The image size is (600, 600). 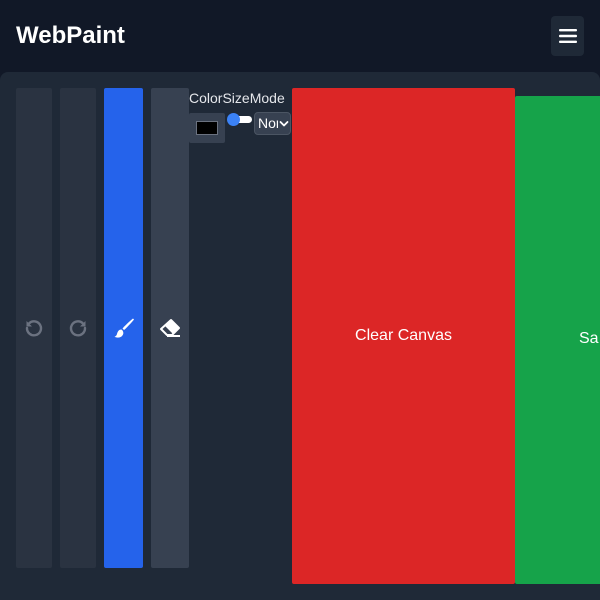 I want to click on chevron-down-icon, so click(x=284, y=124).